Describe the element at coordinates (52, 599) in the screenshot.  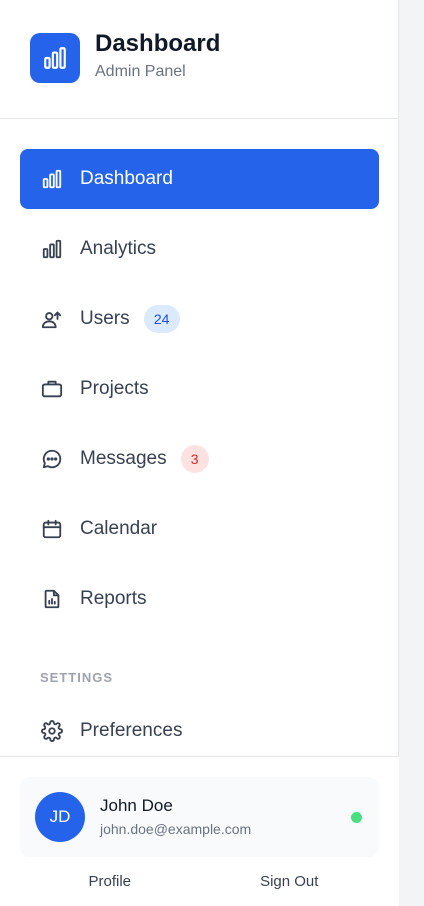
I see `report-icon` at that location.